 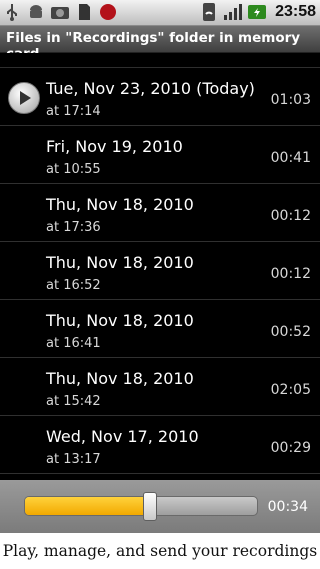 I want to click on sd-card-icon, so click(x=84, y=12).